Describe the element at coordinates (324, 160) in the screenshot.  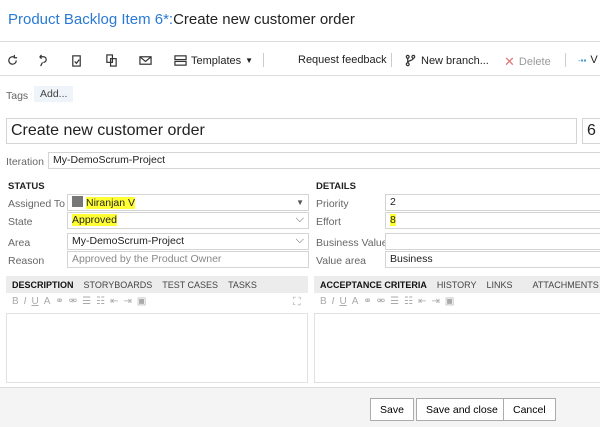
I see `iteration-field: My-DemoScrum-Project` at that location.